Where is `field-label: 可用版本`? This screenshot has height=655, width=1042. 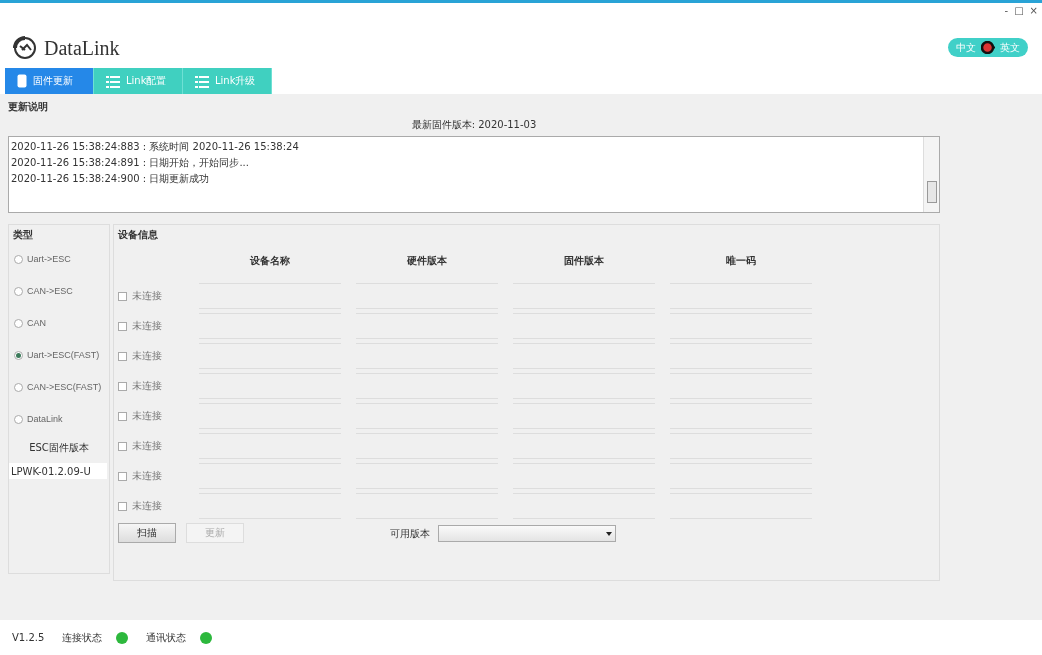
field-label: 可用版本 is located at coordinates (410, 533).